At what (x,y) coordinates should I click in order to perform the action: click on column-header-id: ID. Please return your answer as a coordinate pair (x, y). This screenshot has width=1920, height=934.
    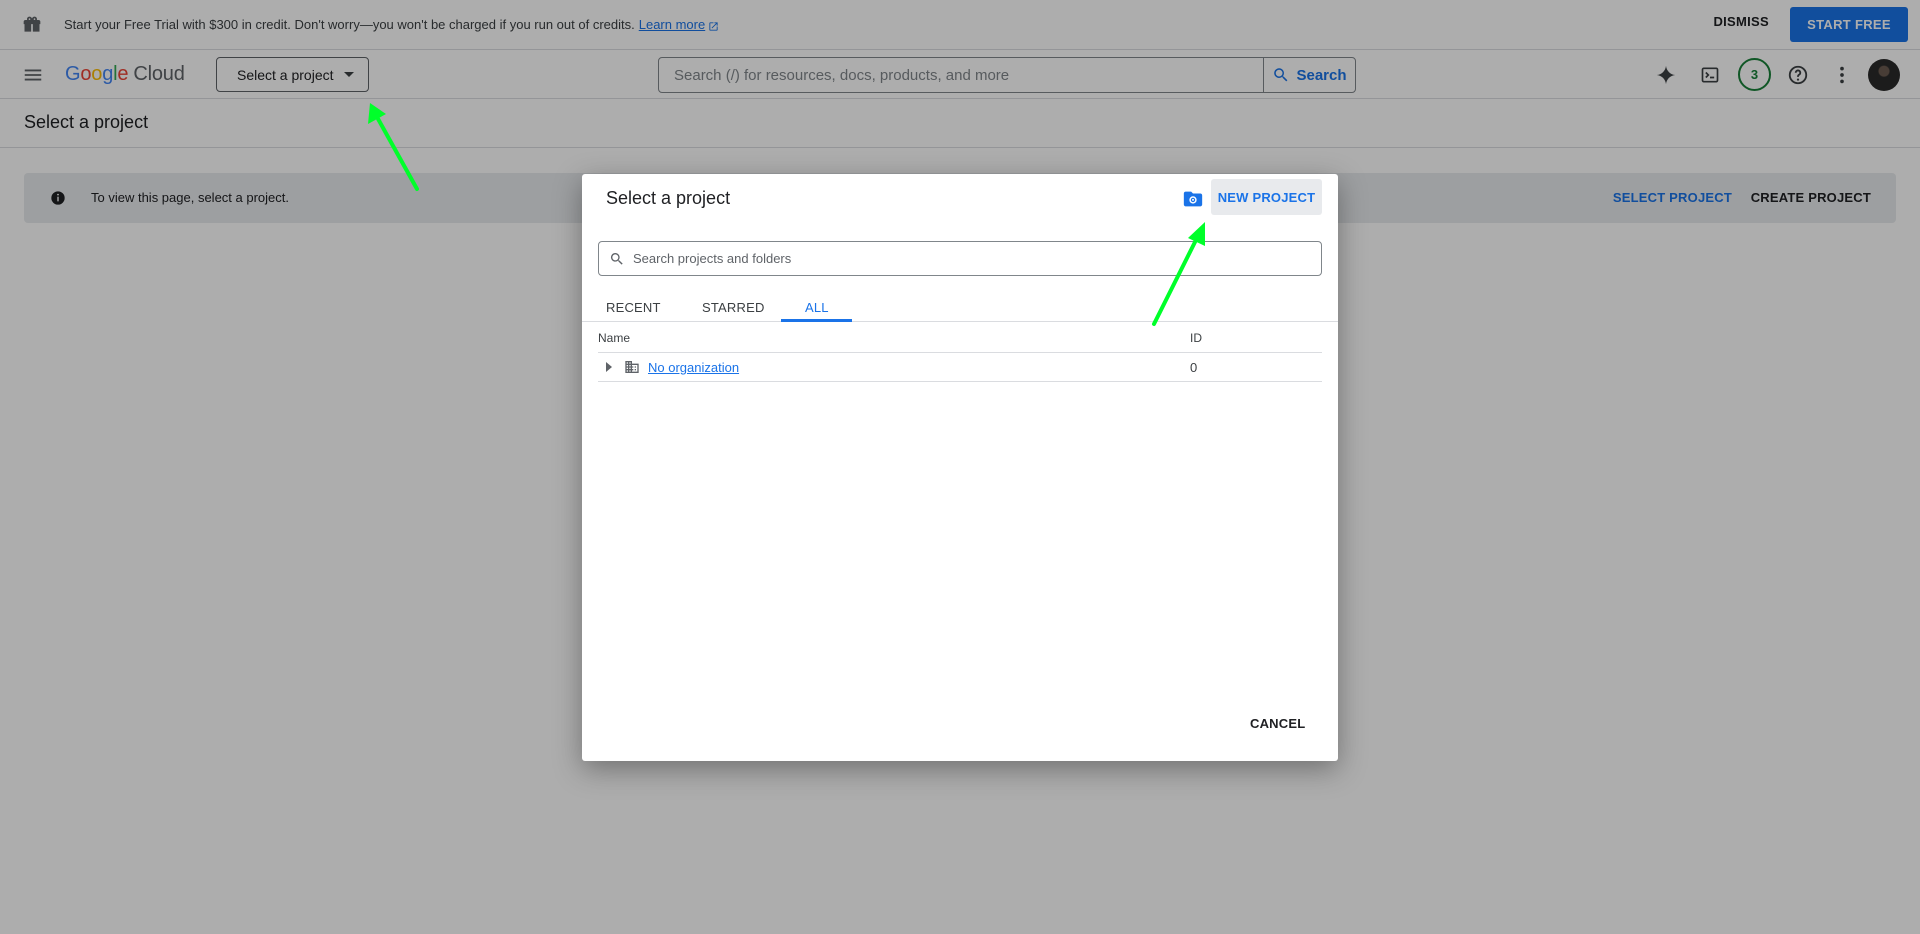
    Looking at the image, I should click on (1196, 338).